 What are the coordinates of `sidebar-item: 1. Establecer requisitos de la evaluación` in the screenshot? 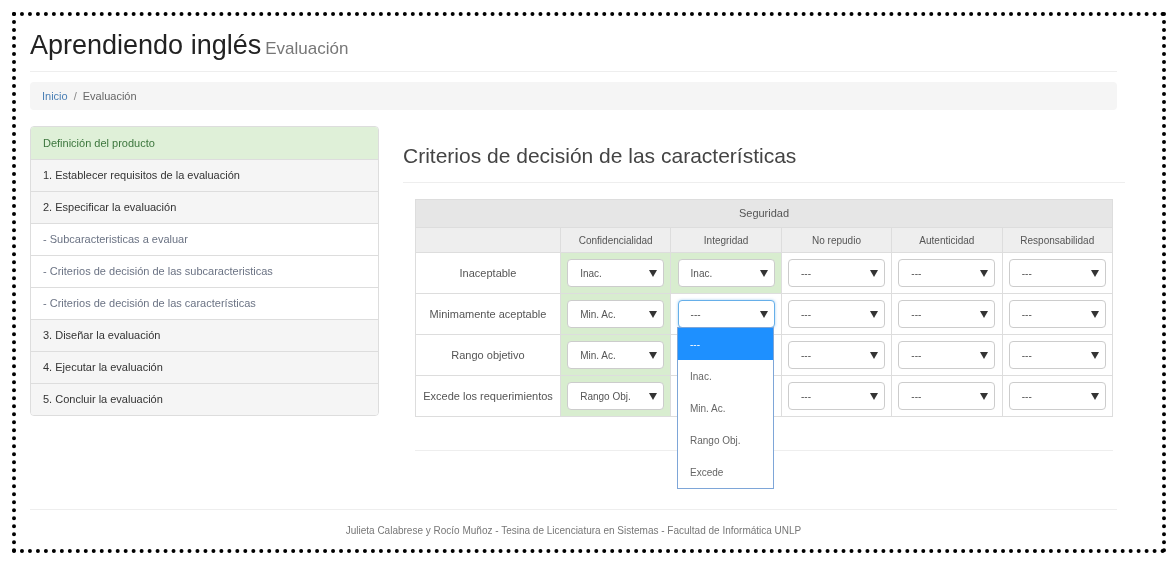 It's located at (204, 175).